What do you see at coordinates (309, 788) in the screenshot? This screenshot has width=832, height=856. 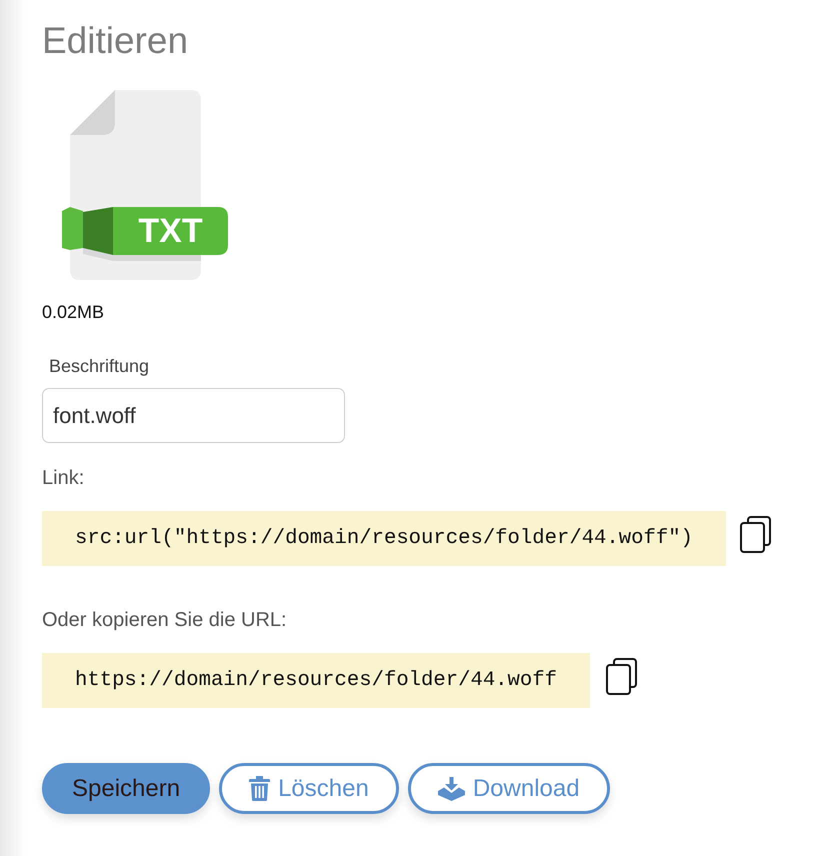 I see `delete-button: Löschen` at bounding box center [309, 788].